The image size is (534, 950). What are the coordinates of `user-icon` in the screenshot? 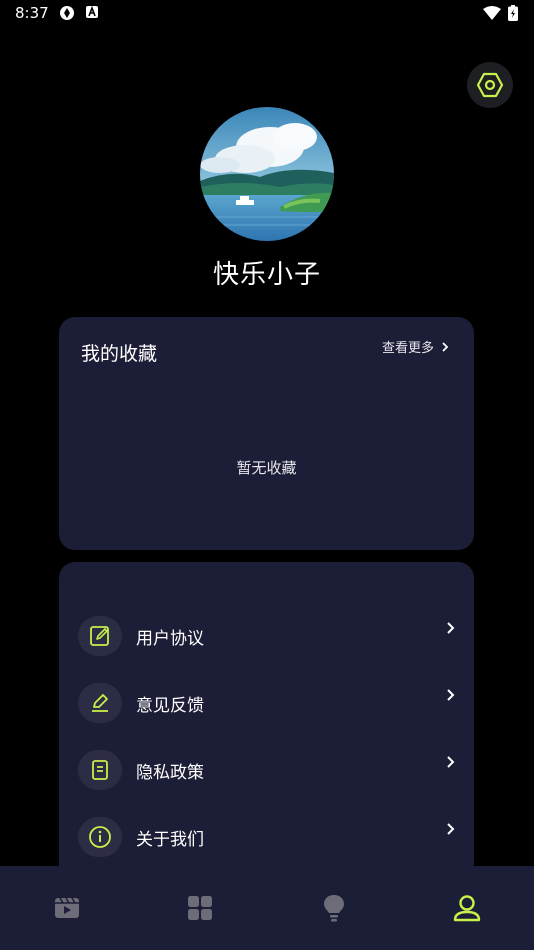 It's located at (467, 908).